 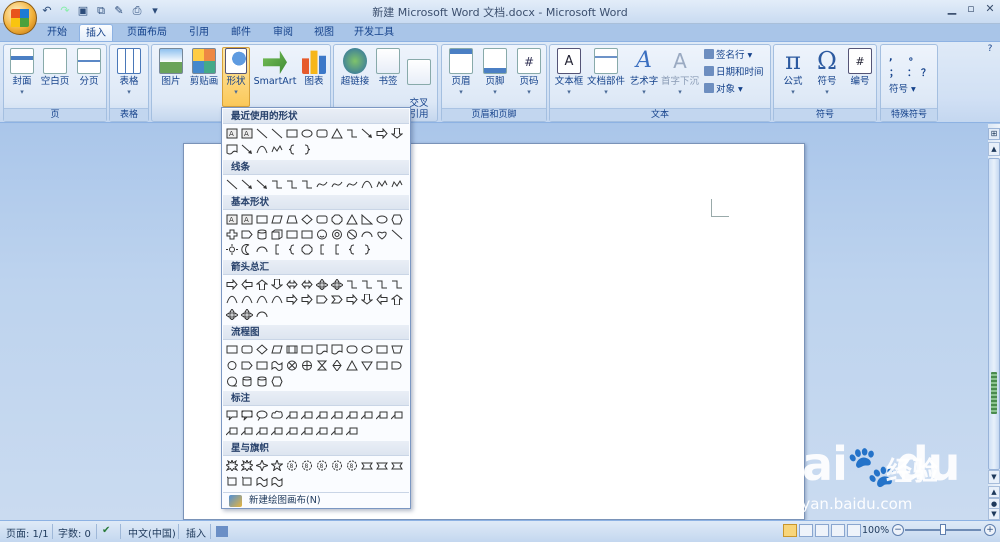 What do you see at coordinates (367, 349) in the screenshot?
I see `oval-shape-icon` at bounding box center [367, 349].